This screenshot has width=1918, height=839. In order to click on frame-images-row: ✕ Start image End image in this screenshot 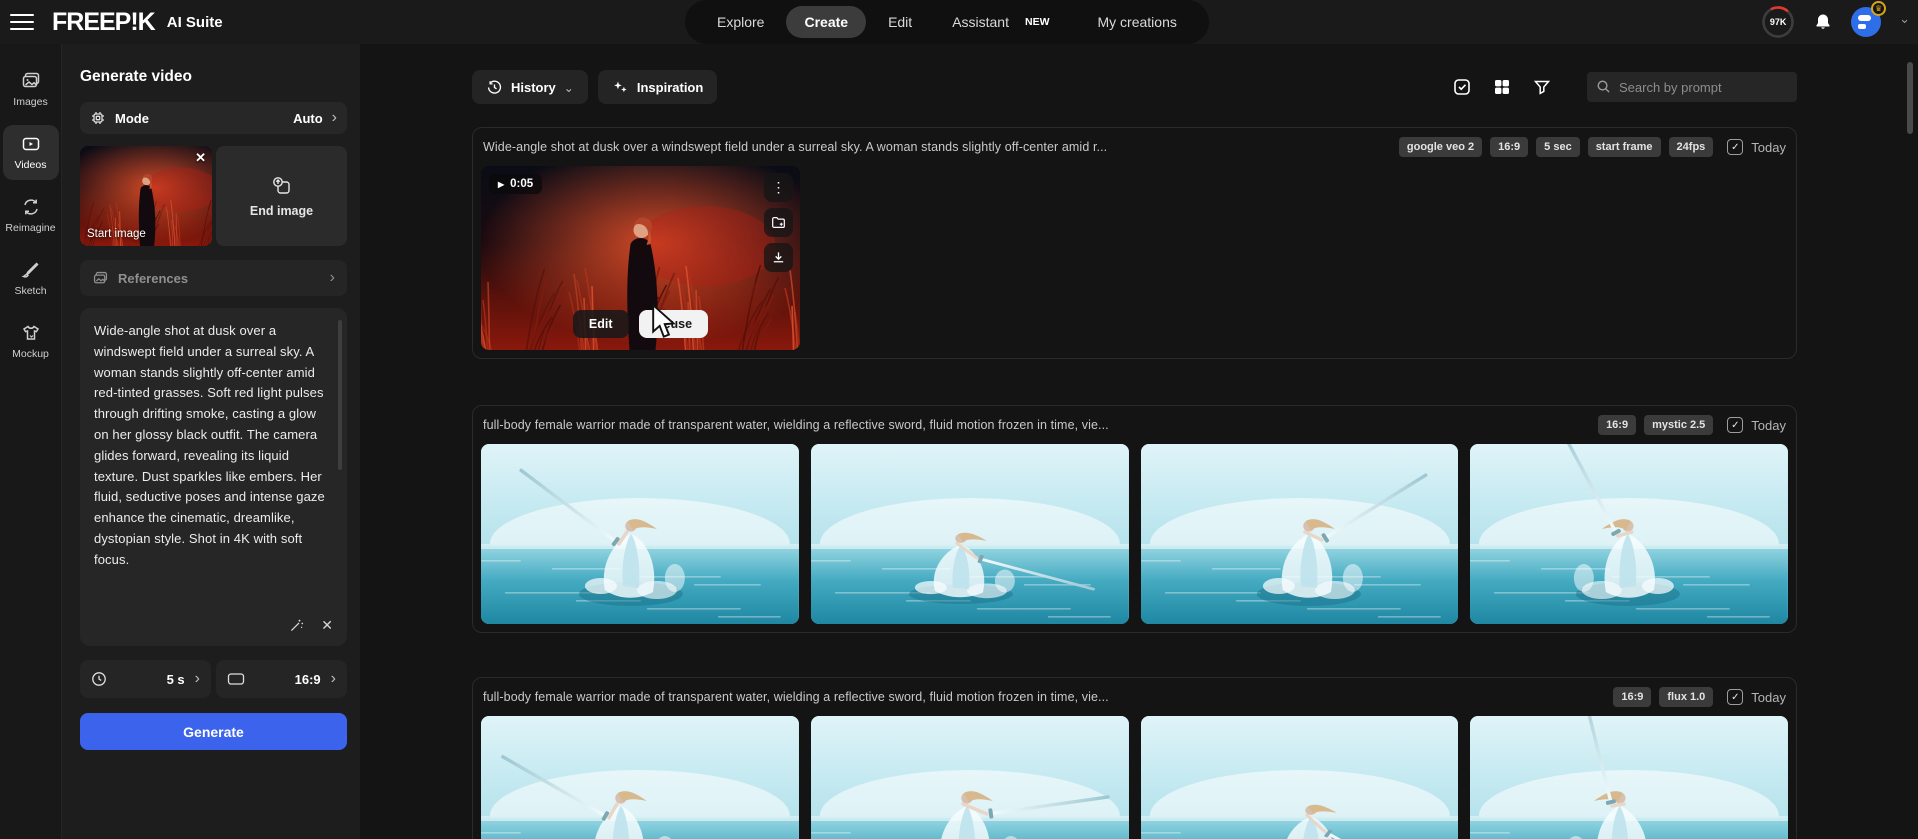, I will do `click(213, 196)`.